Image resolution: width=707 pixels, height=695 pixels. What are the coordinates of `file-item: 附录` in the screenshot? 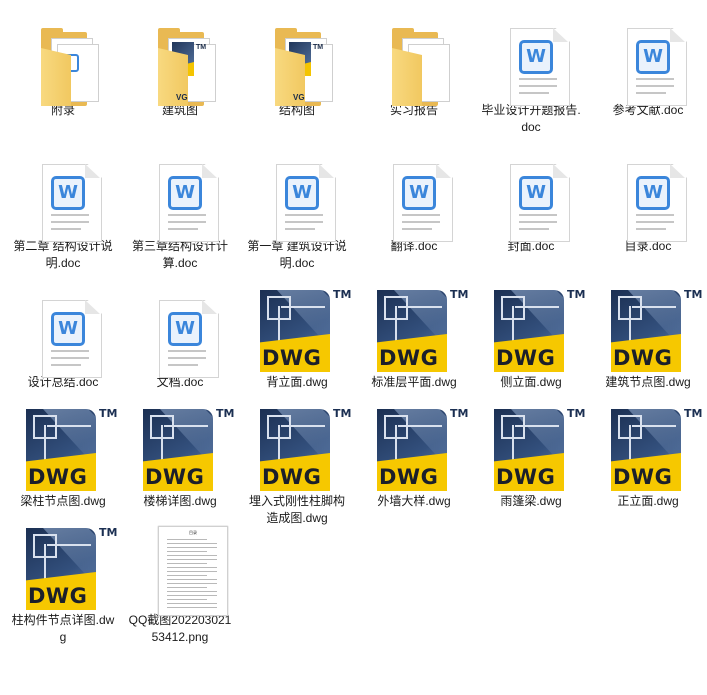 It's located at (63, 64).